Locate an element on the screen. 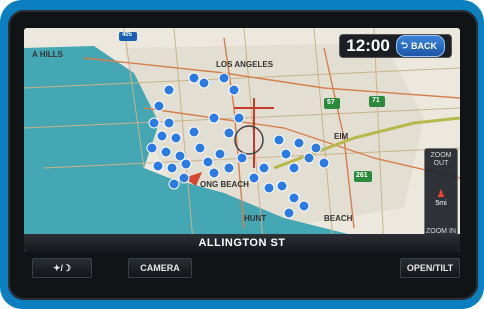 The image size is (484, 309). zoom-out-button: ZOOM OUT is located at coordinates (441, 160).